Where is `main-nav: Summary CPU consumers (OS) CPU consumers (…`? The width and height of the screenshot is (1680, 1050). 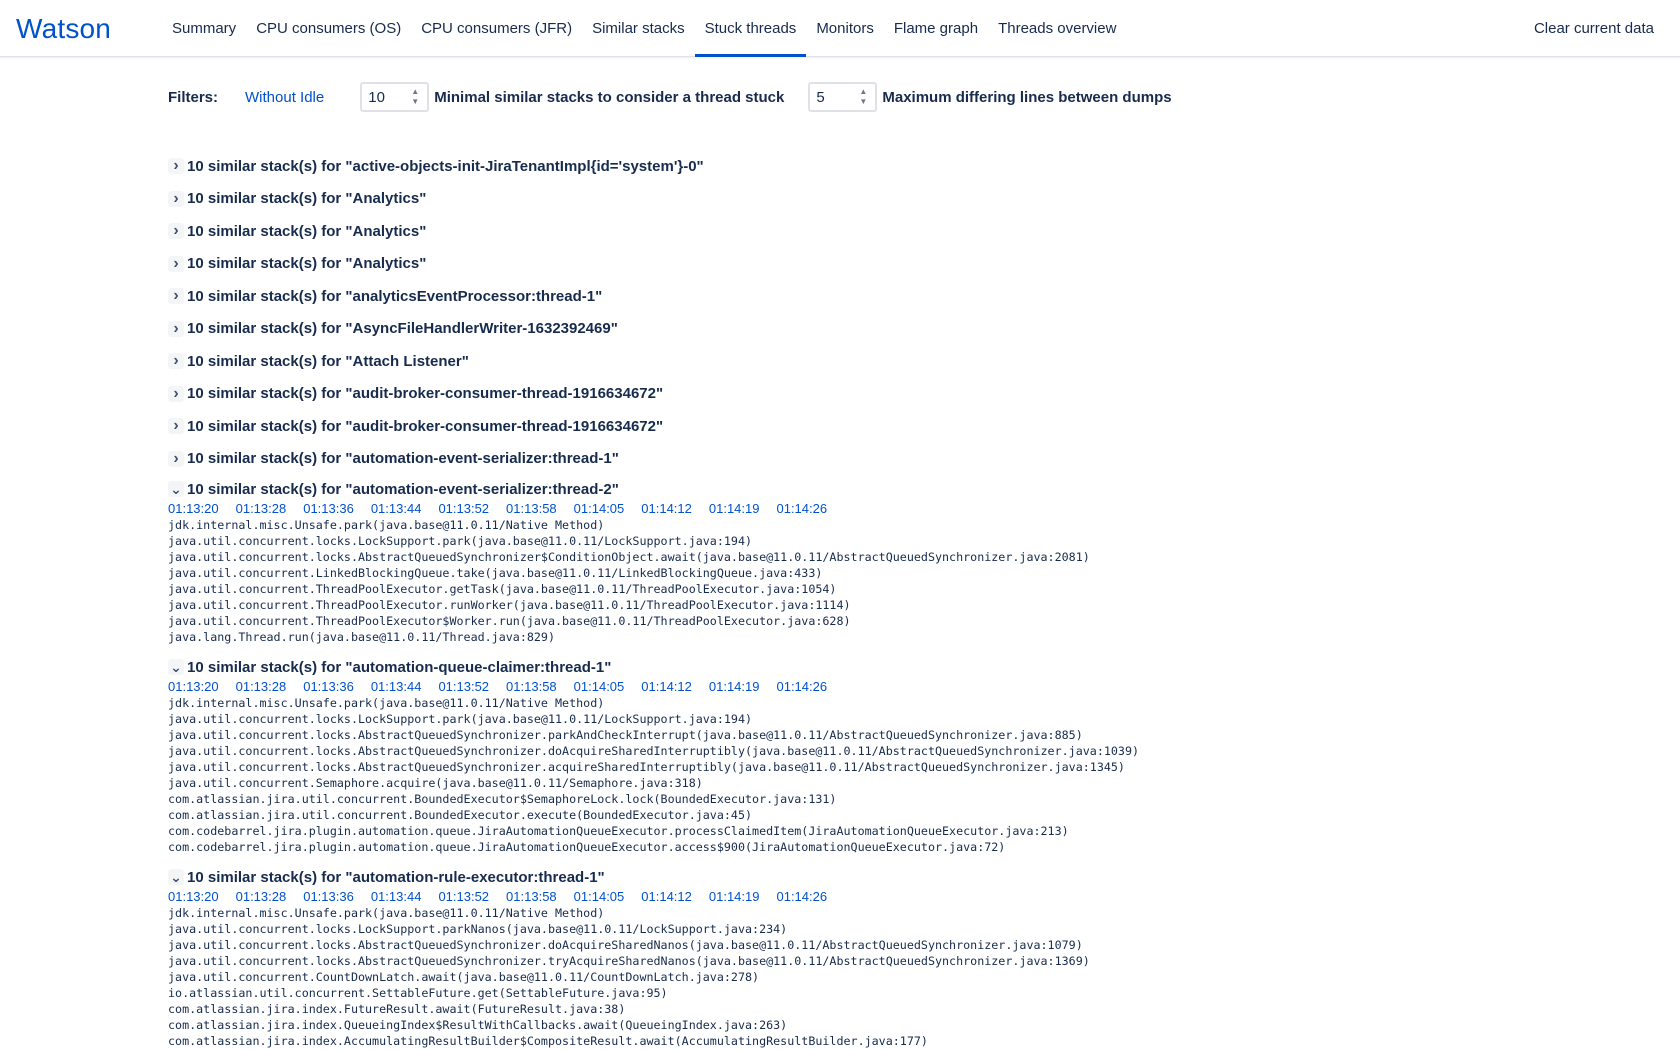
main-nav: Summary CPU consumers (OS) CPU consumers (… is located at coordinates (644, 28).